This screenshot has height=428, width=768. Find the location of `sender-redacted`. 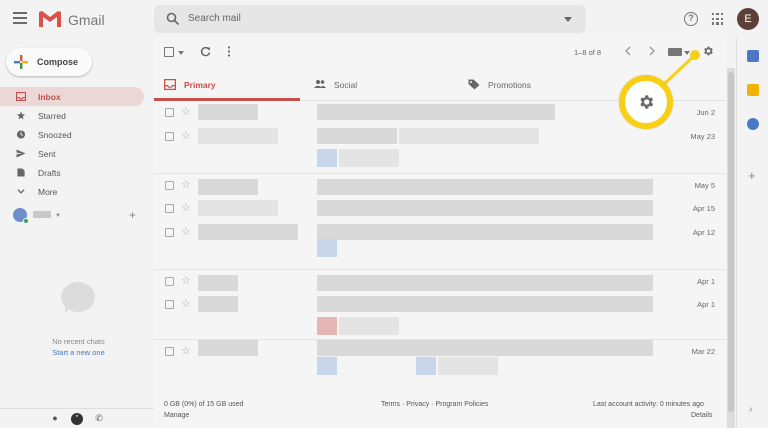

sender-redacted is located at coordinates (228, 187).